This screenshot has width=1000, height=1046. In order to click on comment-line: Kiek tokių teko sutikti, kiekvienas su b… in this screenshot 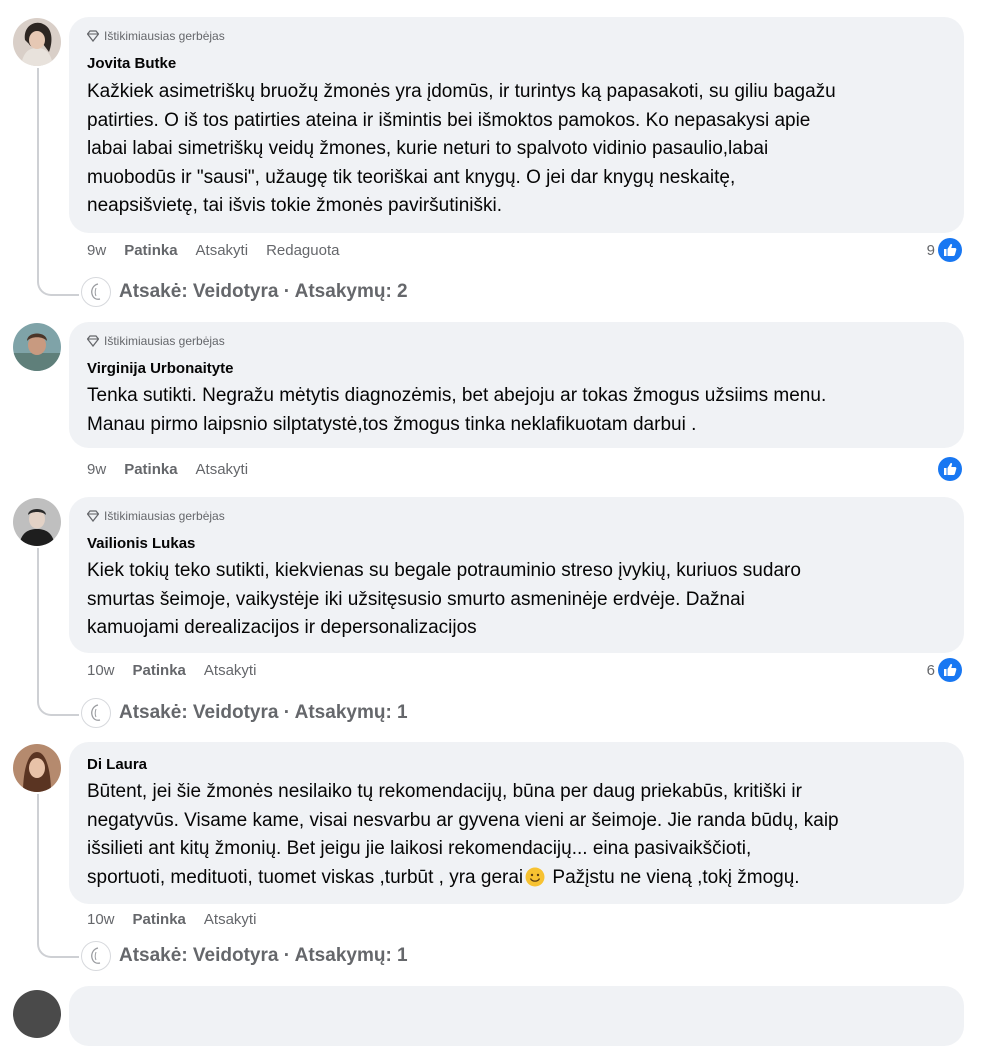, I will do `click(444, 570)`.